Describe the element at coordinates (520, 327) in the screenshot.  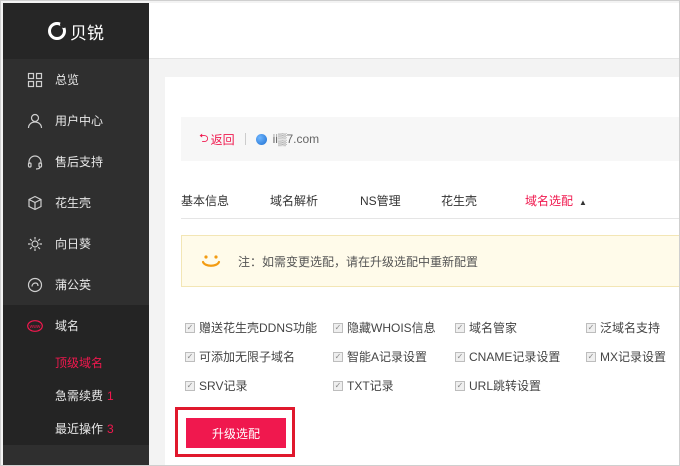
I see `feature-item: ✓ 域名管家` at that location.